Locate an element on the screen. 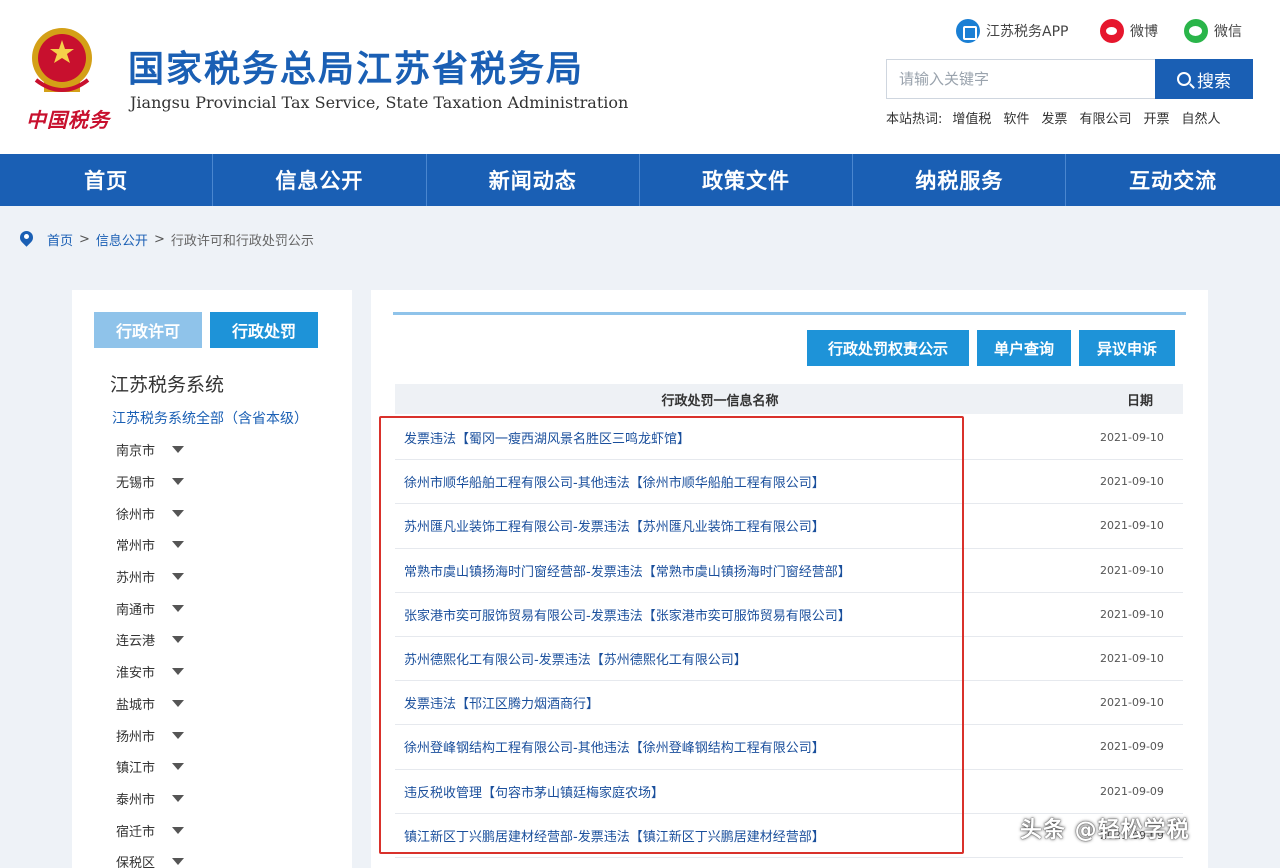  city-item: 宿迁市 is located at coordinates (150, 830).